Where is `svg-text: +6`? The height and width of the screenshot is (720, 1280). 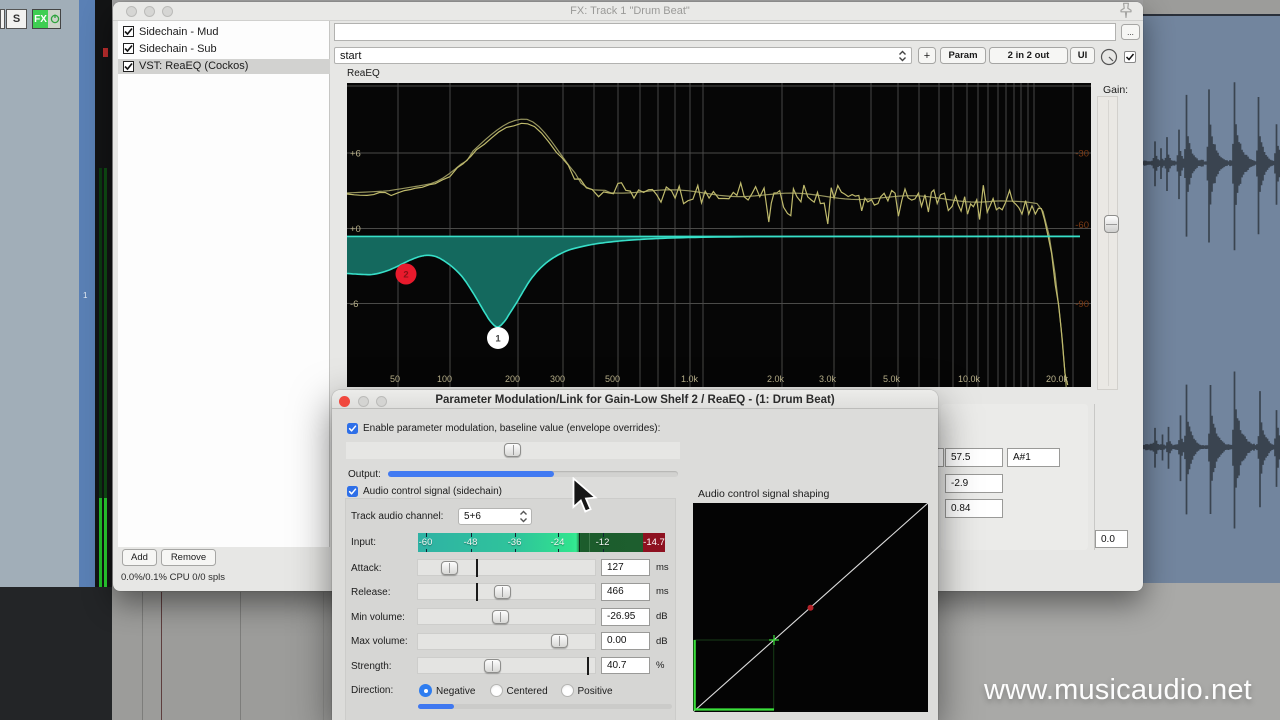 svg-text: +6 is located at coordinates (355, 154).